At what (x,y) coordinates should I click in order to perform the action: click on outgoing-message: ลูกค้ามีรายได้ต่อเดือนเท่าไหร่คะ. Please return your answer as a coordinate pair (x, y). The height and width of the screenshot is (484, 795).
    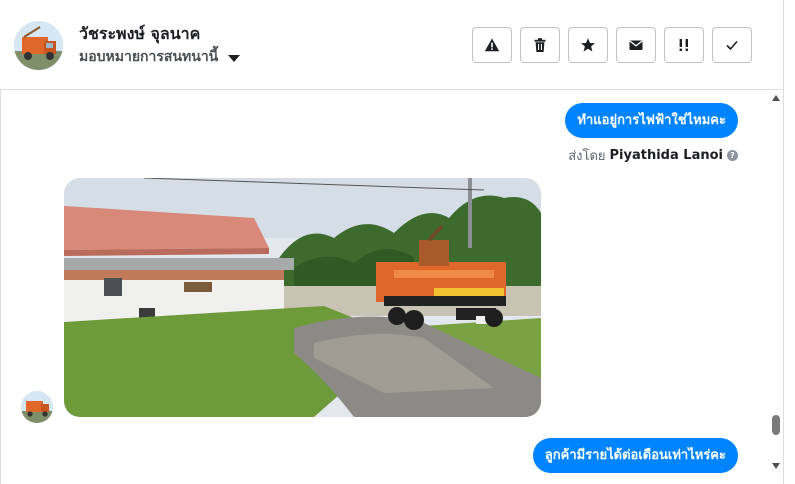
    Looking at the image, I should click on (635, 455).